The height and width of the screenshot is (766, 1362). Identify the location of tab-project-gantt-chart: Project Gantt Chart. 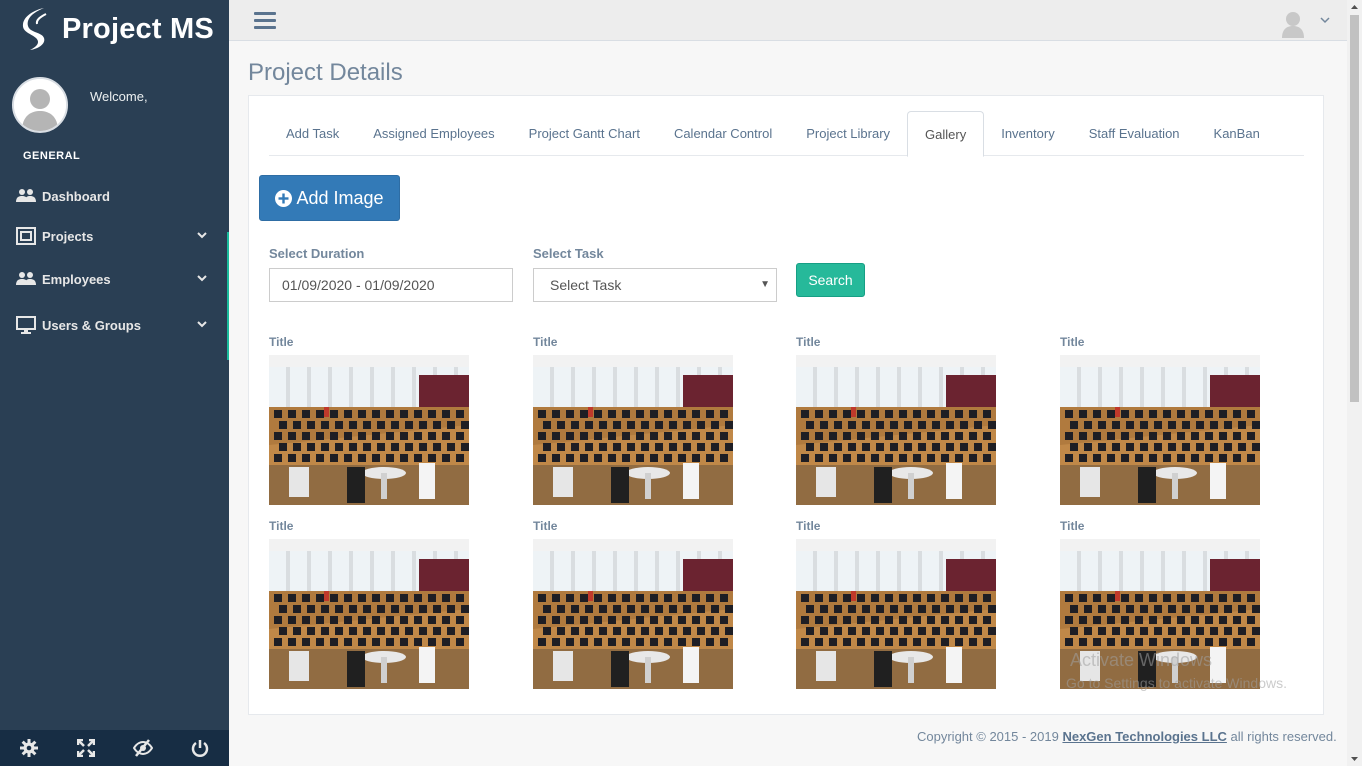
(584, 133).